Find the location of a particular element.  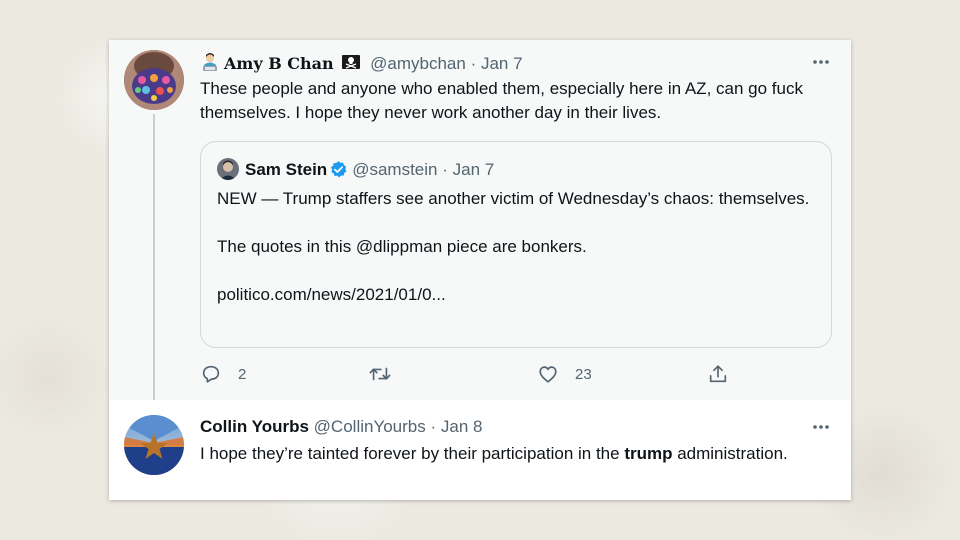

author-handle: @CollinYourbs is located at coordinates (370, 426).